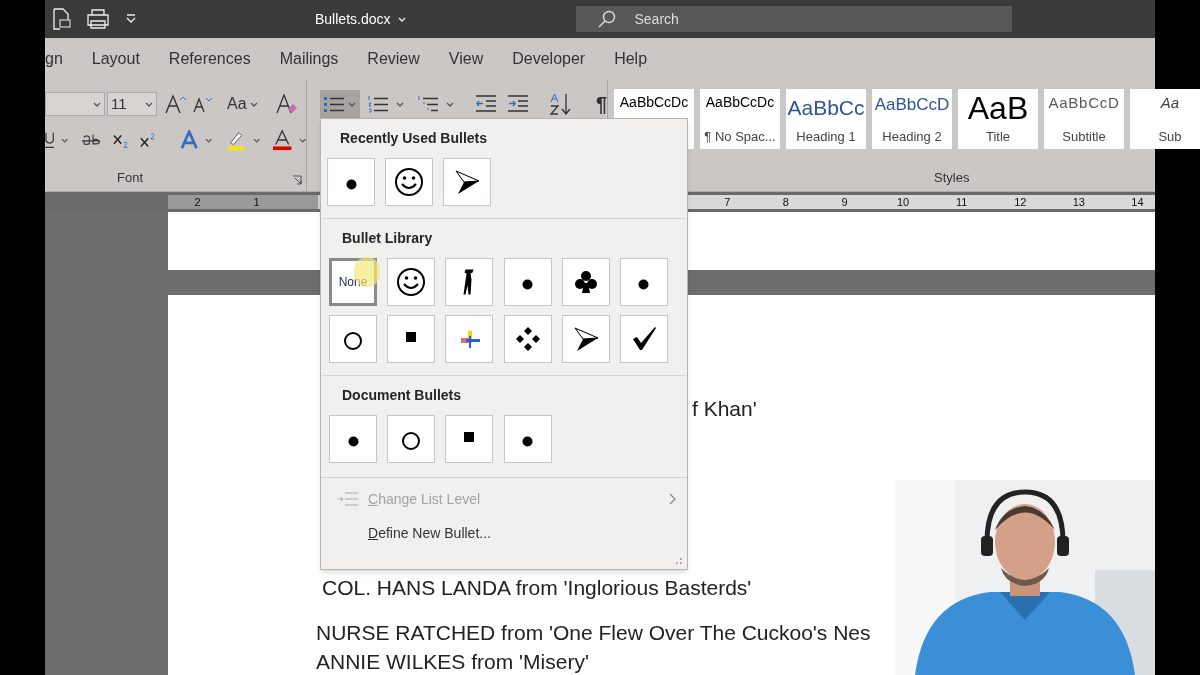  What do you see at coordinates (189, 140) in the screenshot?
I see `text-effects-icon` at bounding box center [189, 140].